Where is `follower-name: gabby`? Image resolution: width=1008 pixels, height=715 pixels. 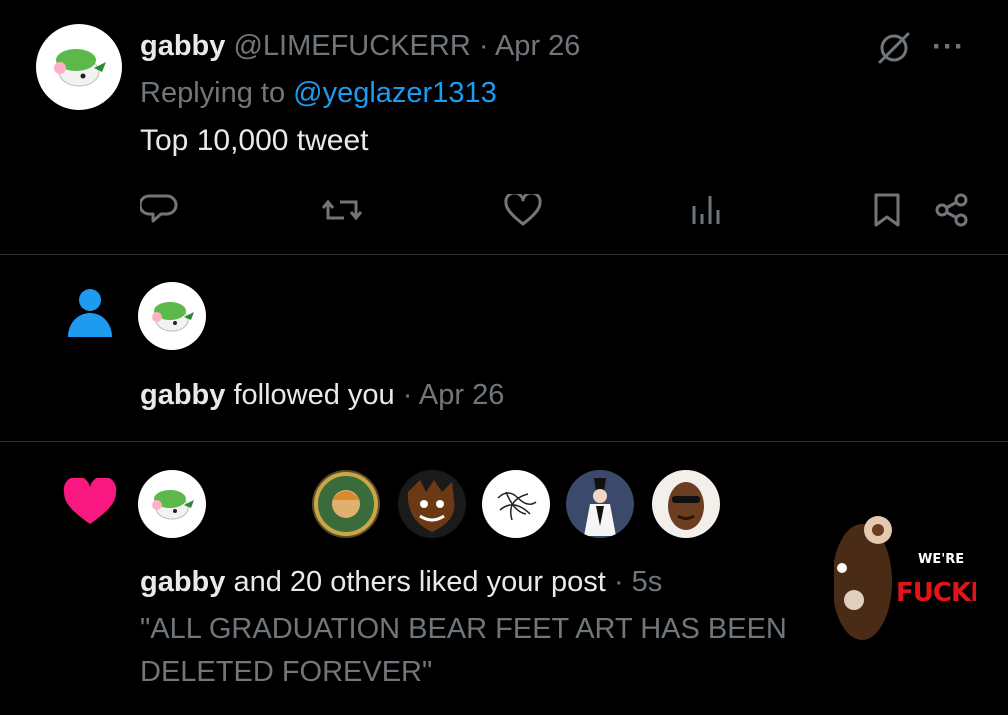 follower-name: gabby is located at coordinates (182, 395).